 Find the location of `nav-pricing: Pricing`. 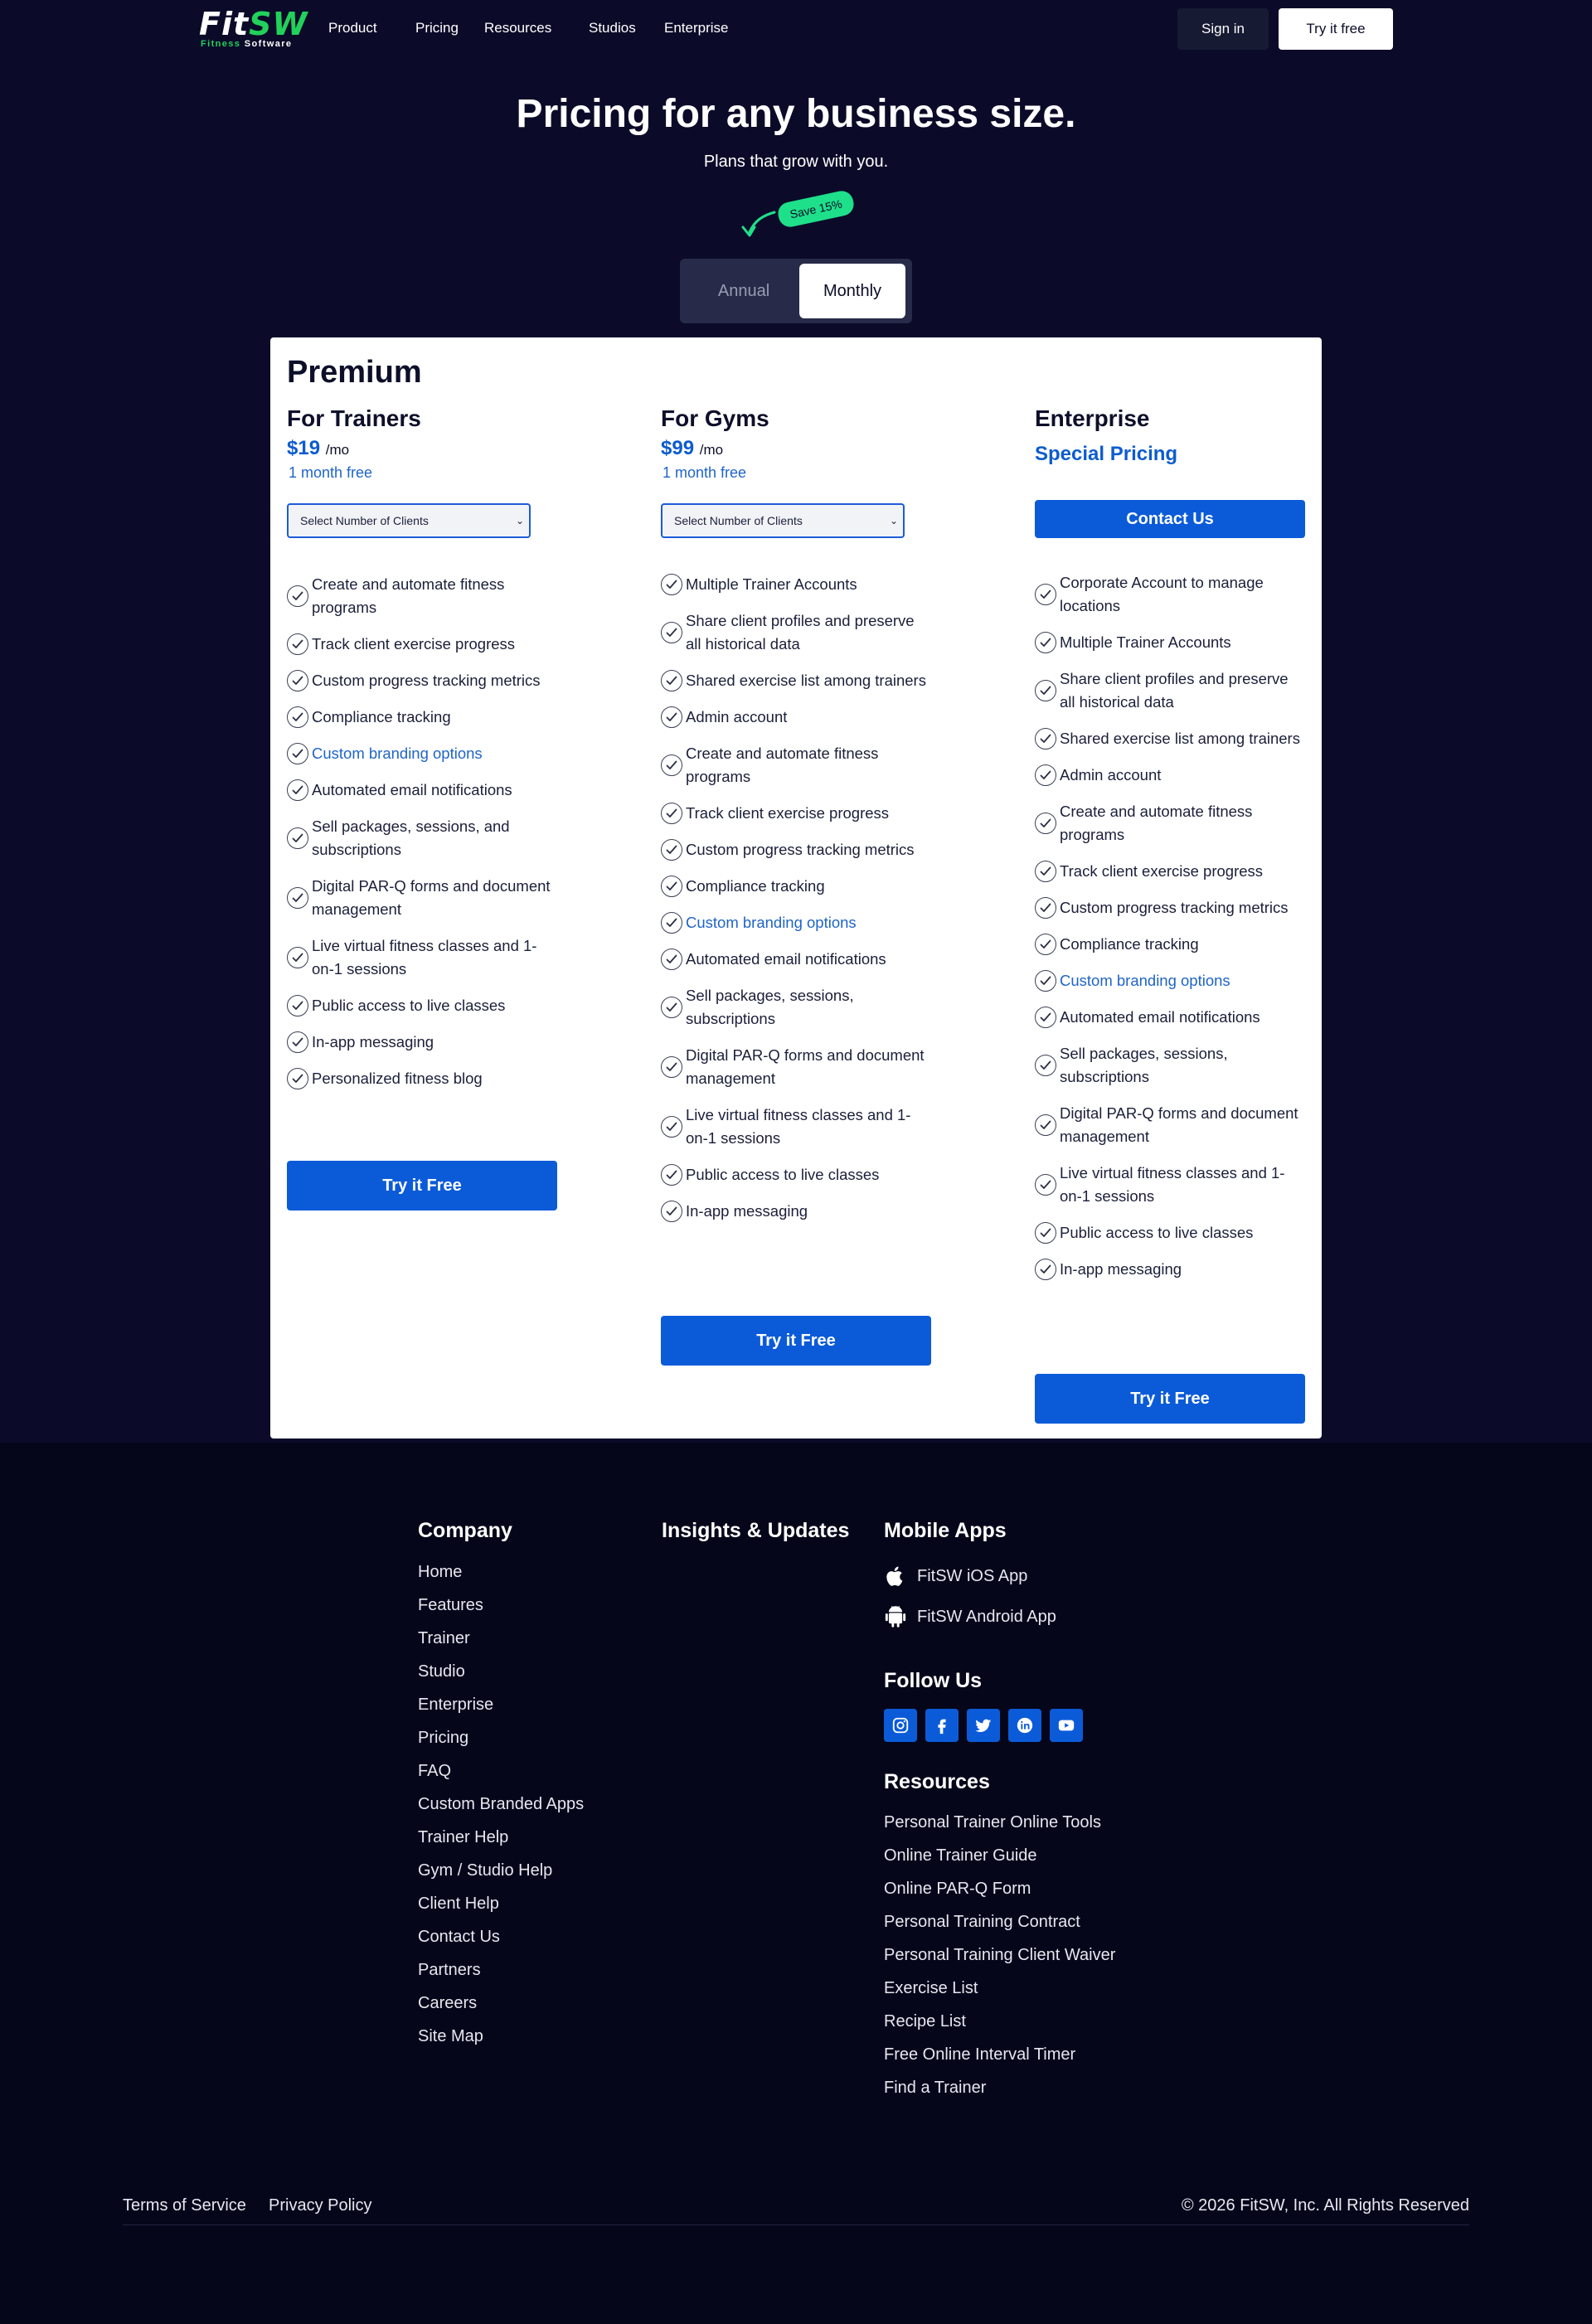

nav-pricing: Pricing is located at coordinates (437, 28).